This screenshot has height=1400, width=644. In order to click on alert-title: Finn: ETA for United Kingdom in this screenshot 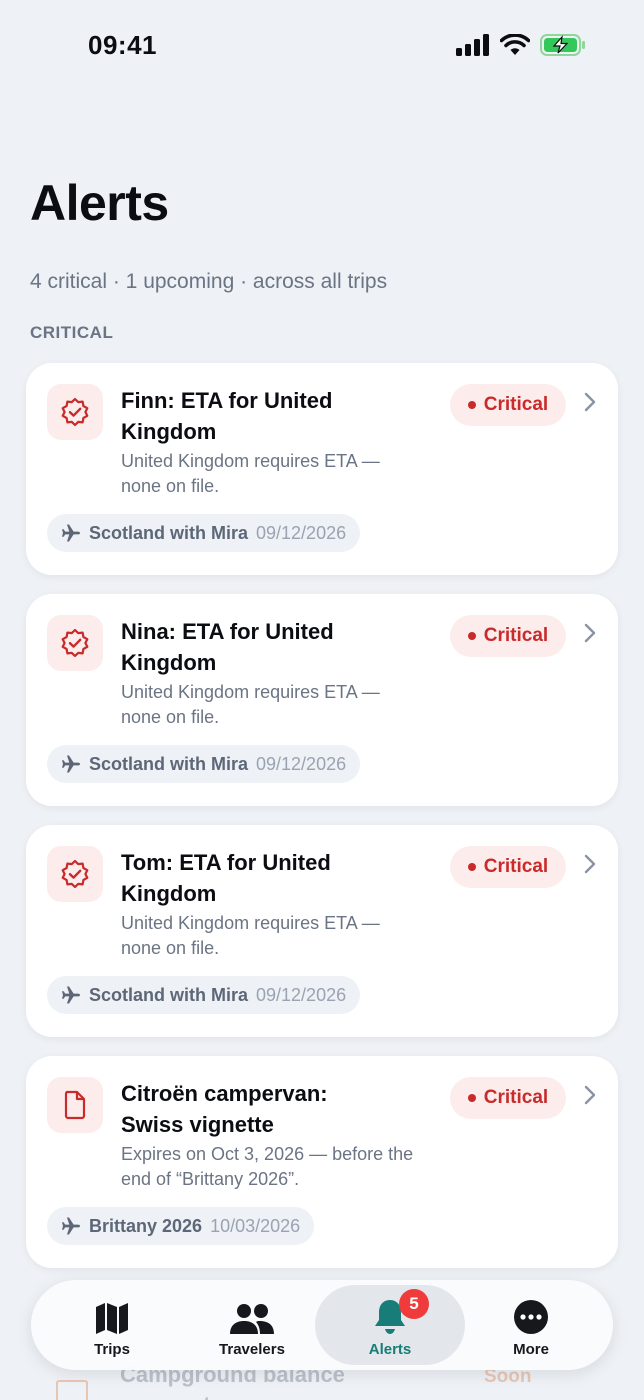, I will do `click(227, 416)`.